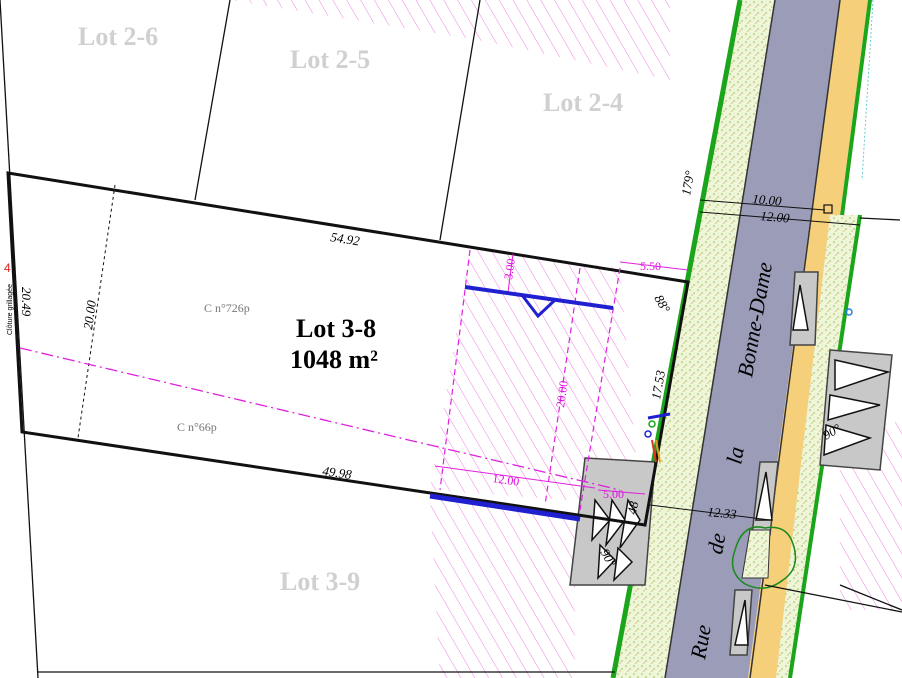  Describe the element at coordinates (502, 586) in the screenshot. I see `hatched-zone-bottom` at that location.